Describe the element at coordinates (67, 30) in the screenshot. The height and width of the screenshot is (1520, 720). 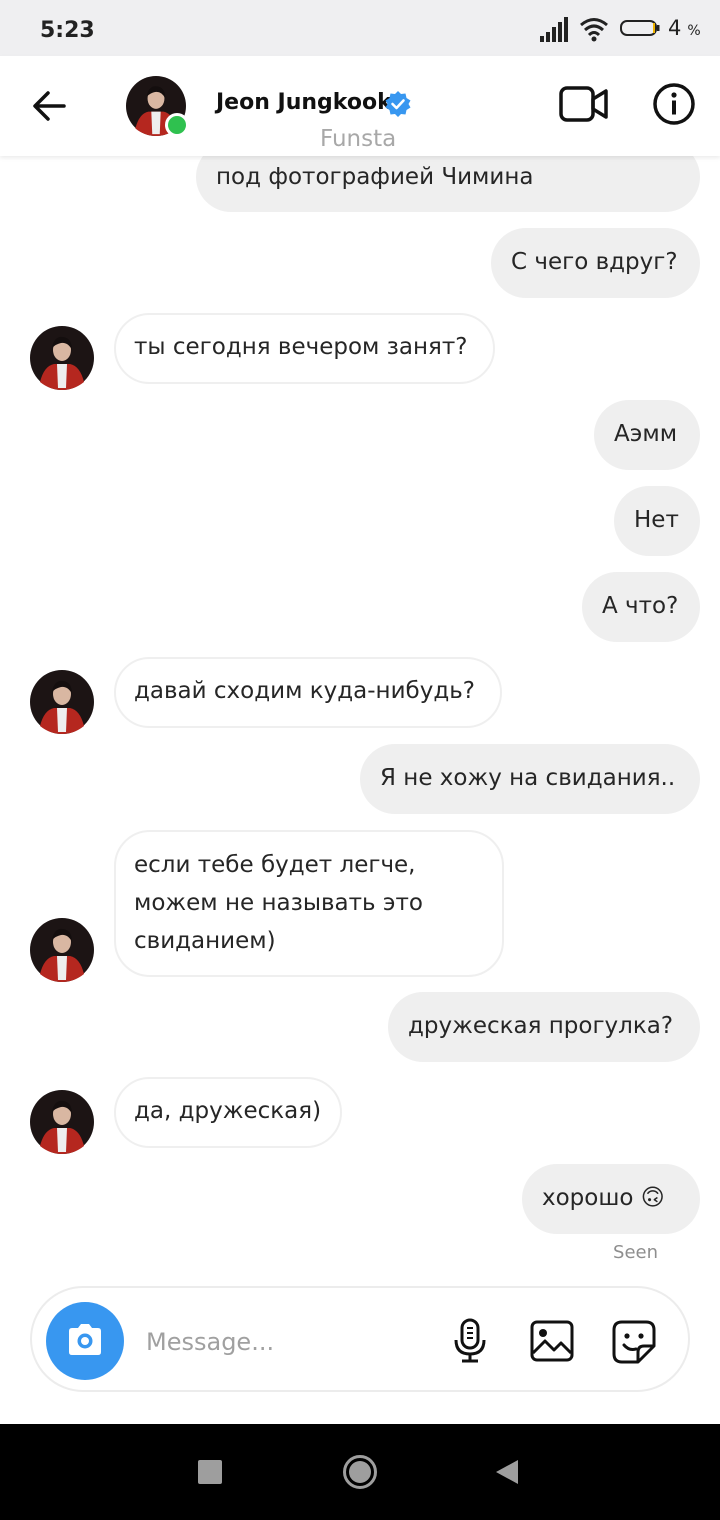
I see `status-time: 5:23` at that location.